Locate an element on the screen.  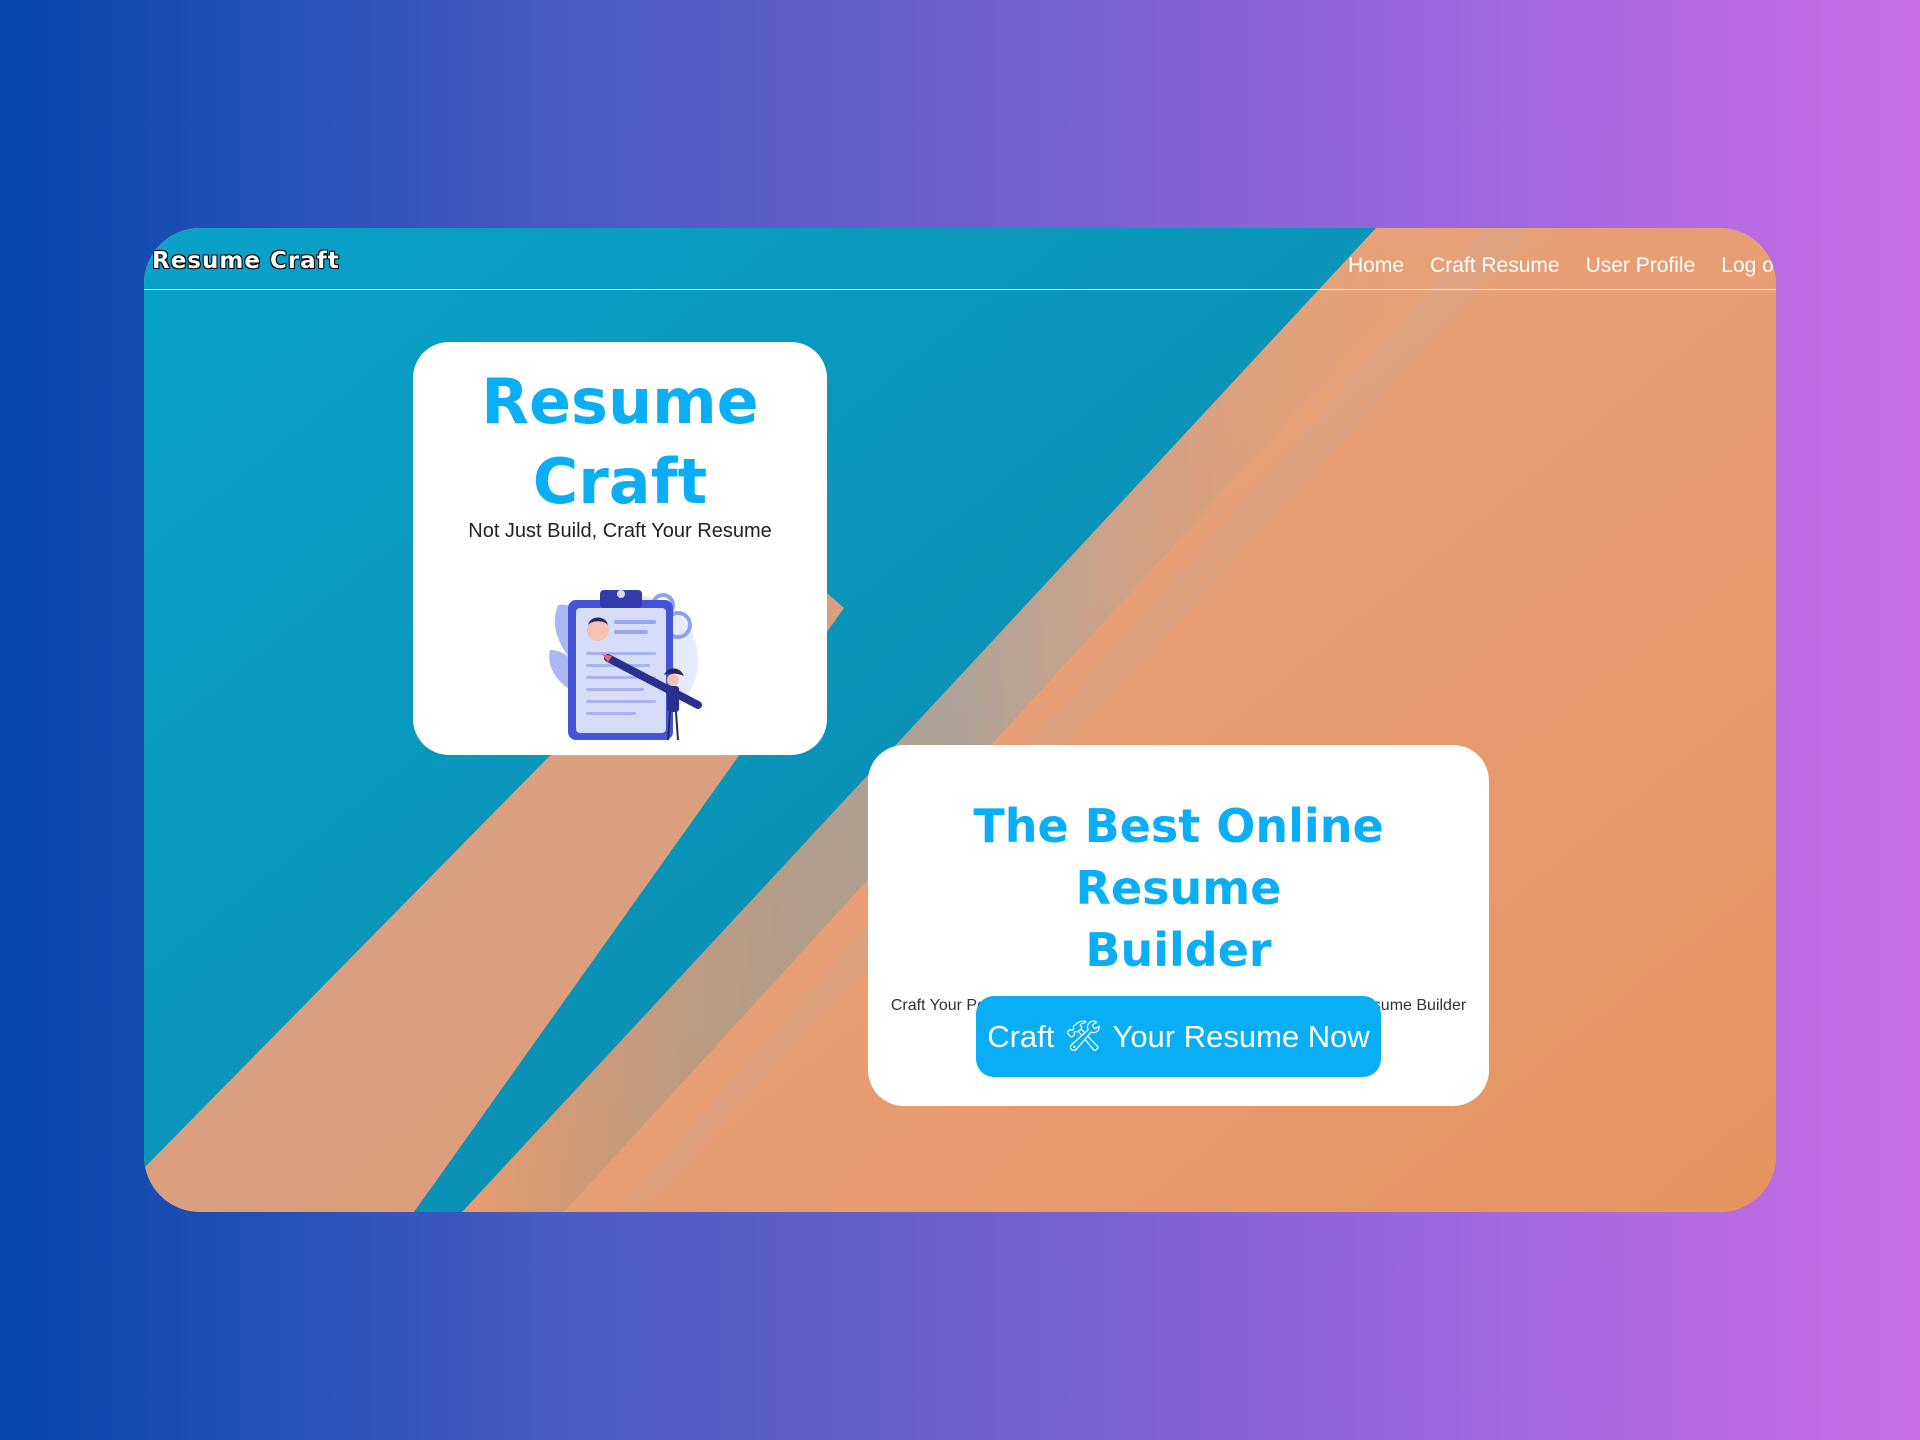
hero-title: Resume Craft is located at coordinates (620, 442).